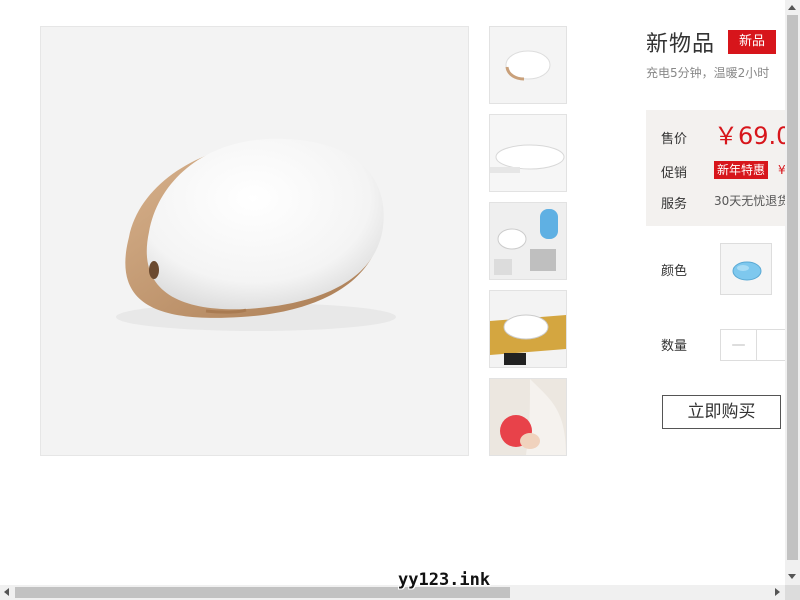  I want to click on new-badge: 新品, so click(752, 42).